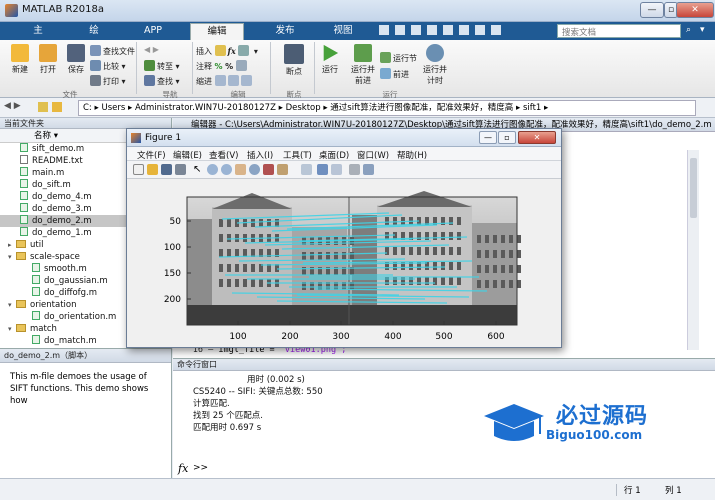 The image size is (715, 500). I want to click on browse-folder-icon, so click(57, 107).